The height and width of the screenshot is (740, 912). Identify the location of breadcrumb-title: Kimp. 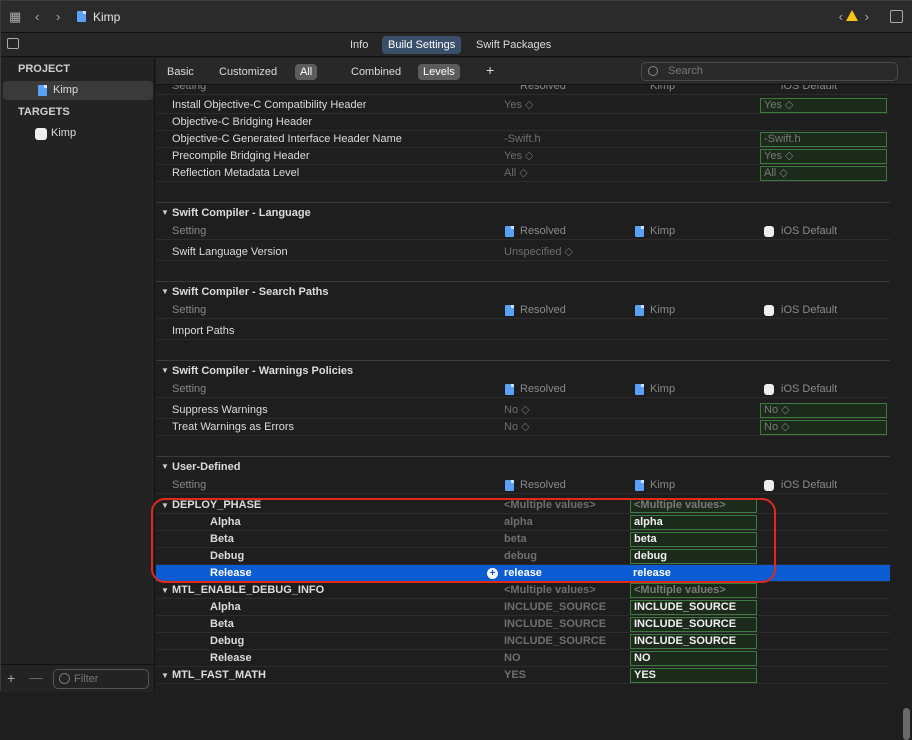
(106, 17).